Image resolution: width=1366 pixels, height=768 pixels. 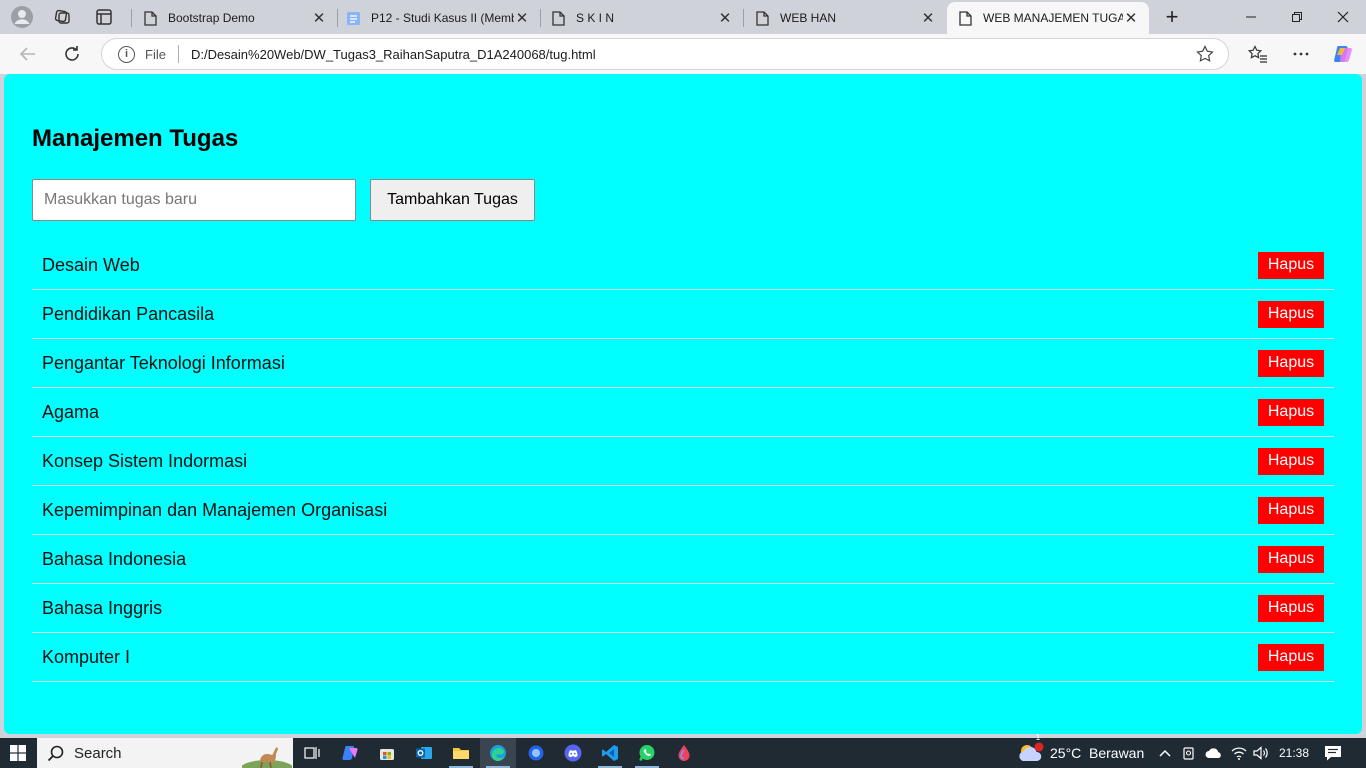 What do you see at coordinates (102, 607) in the screenshot?
I see `task-name: Bahasa Inggris` at bounding box center [102, 607].